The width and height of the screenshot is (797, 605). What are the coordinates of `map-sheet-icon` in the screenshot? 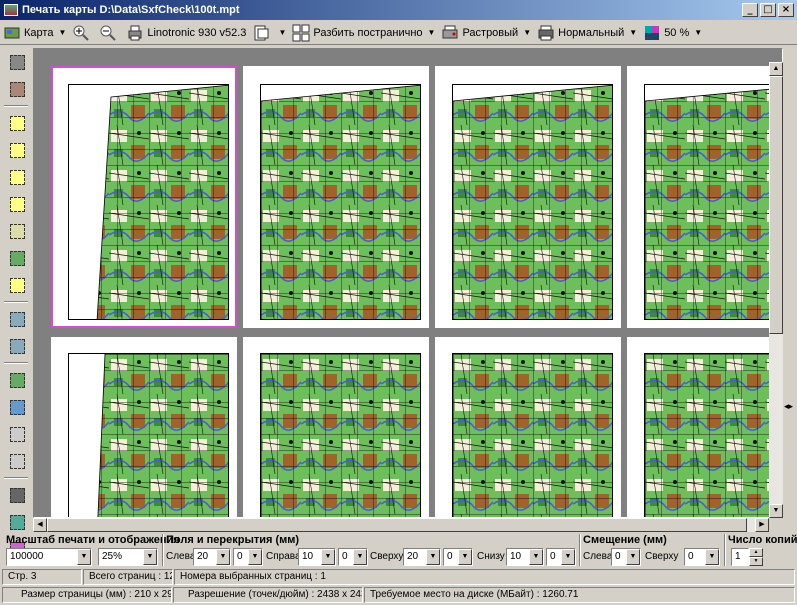 It's located at (17, 380).